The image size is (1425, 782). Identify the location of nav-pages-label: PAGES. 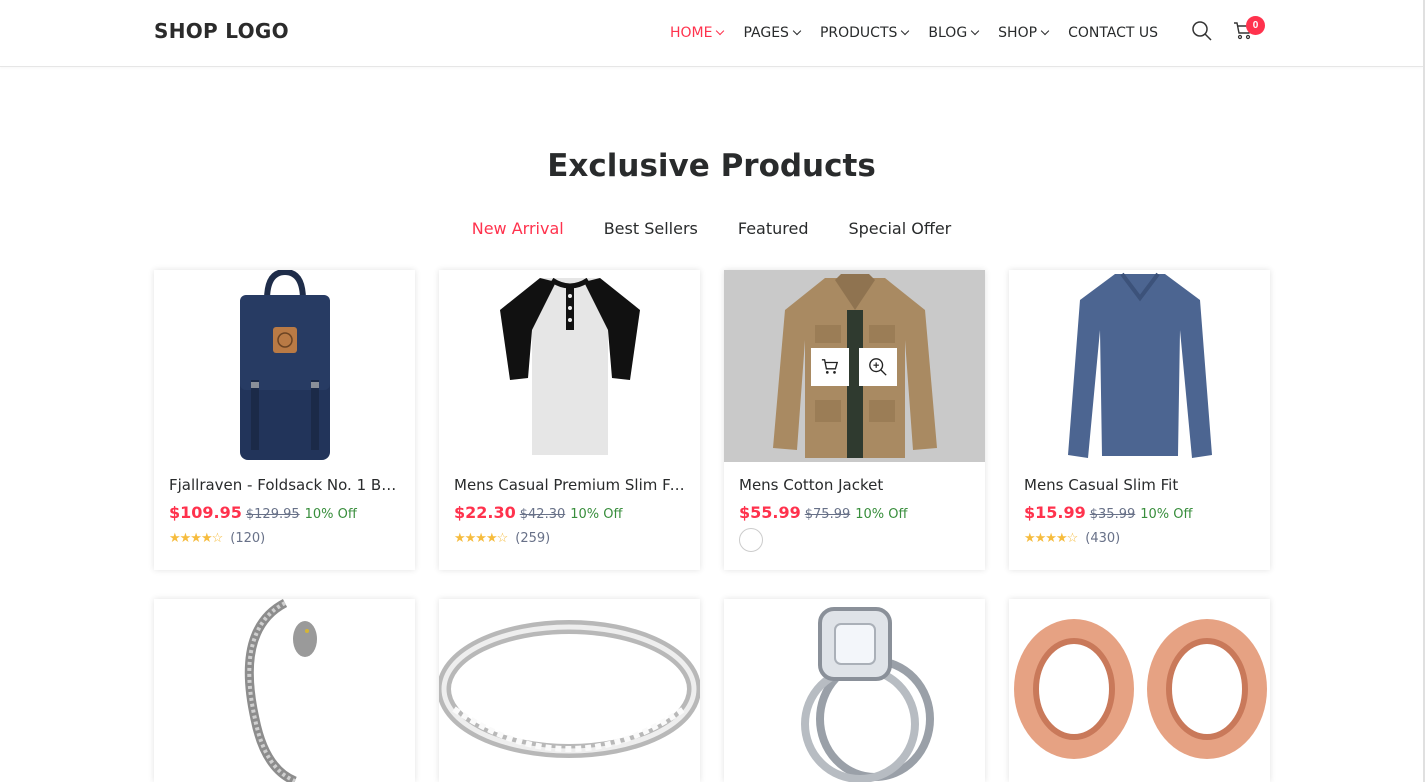
(766, 33).